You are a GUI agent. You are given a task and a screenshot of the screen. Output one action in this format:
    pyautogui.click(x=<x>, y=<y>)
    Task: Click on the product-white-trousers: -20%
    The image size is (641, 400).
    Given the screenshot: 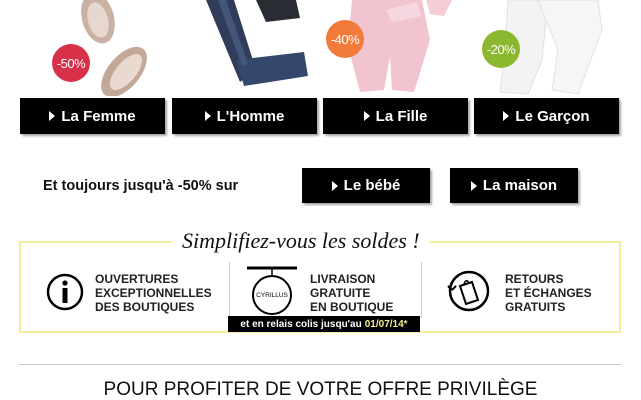 What is the action you would take?
    pyautogui.click(x=541, y=48)
    